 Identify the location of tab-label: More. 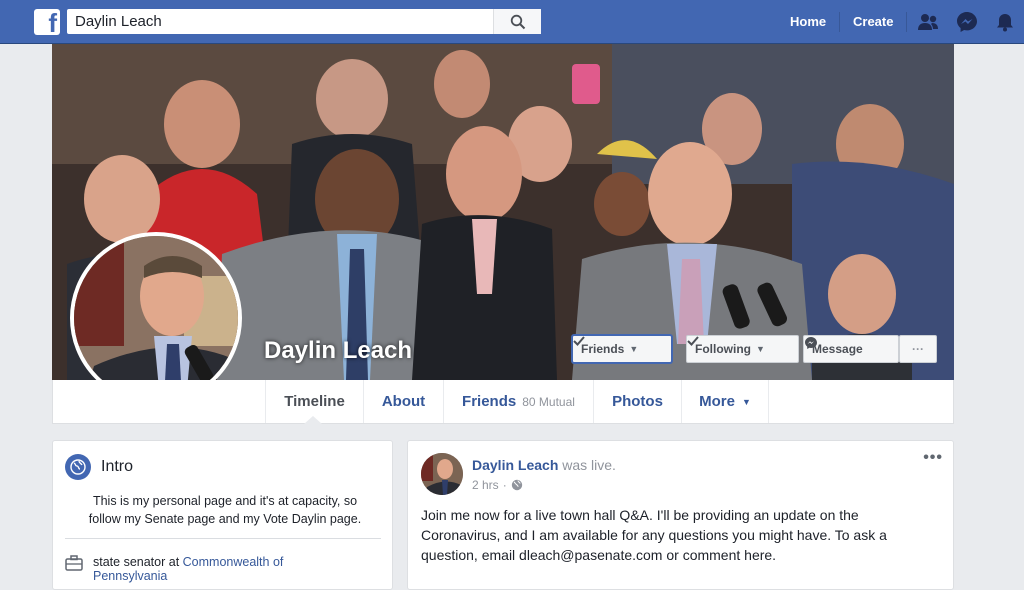
(717, 401).